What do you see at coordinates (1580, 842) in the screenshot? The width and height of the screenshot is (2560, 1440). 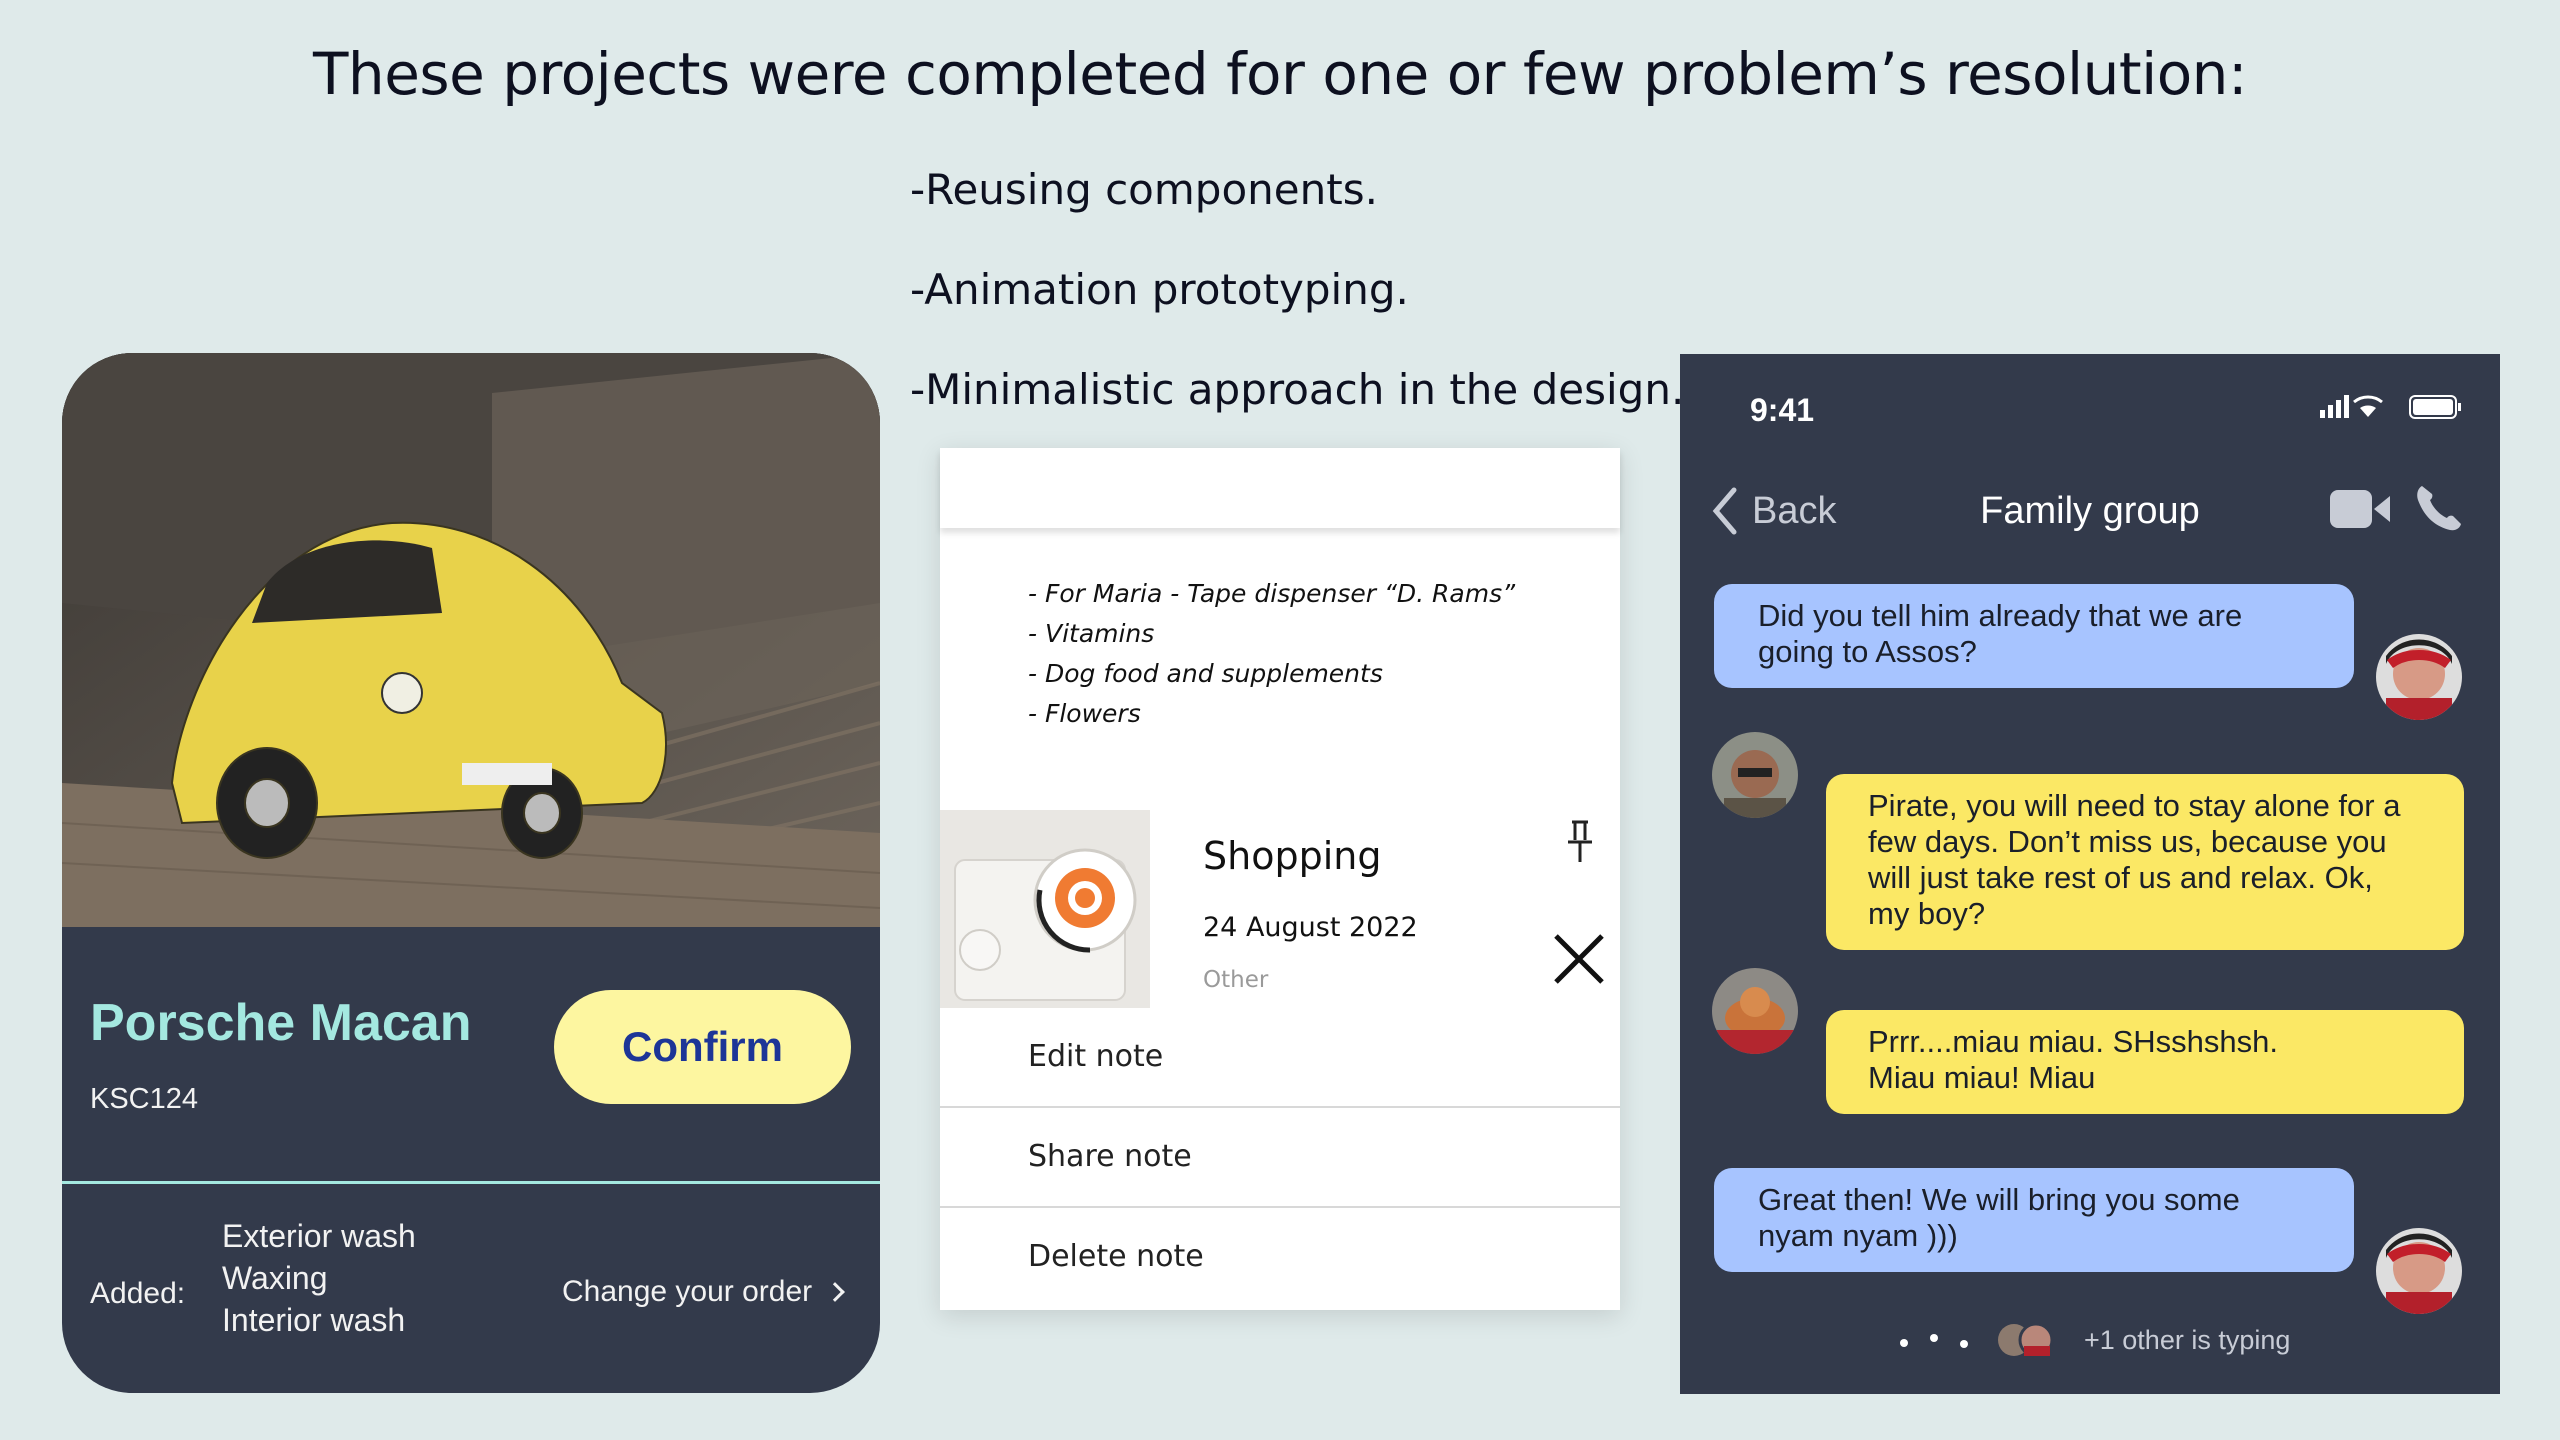 I see `pin-icon` at bounding box center [1580, 842].